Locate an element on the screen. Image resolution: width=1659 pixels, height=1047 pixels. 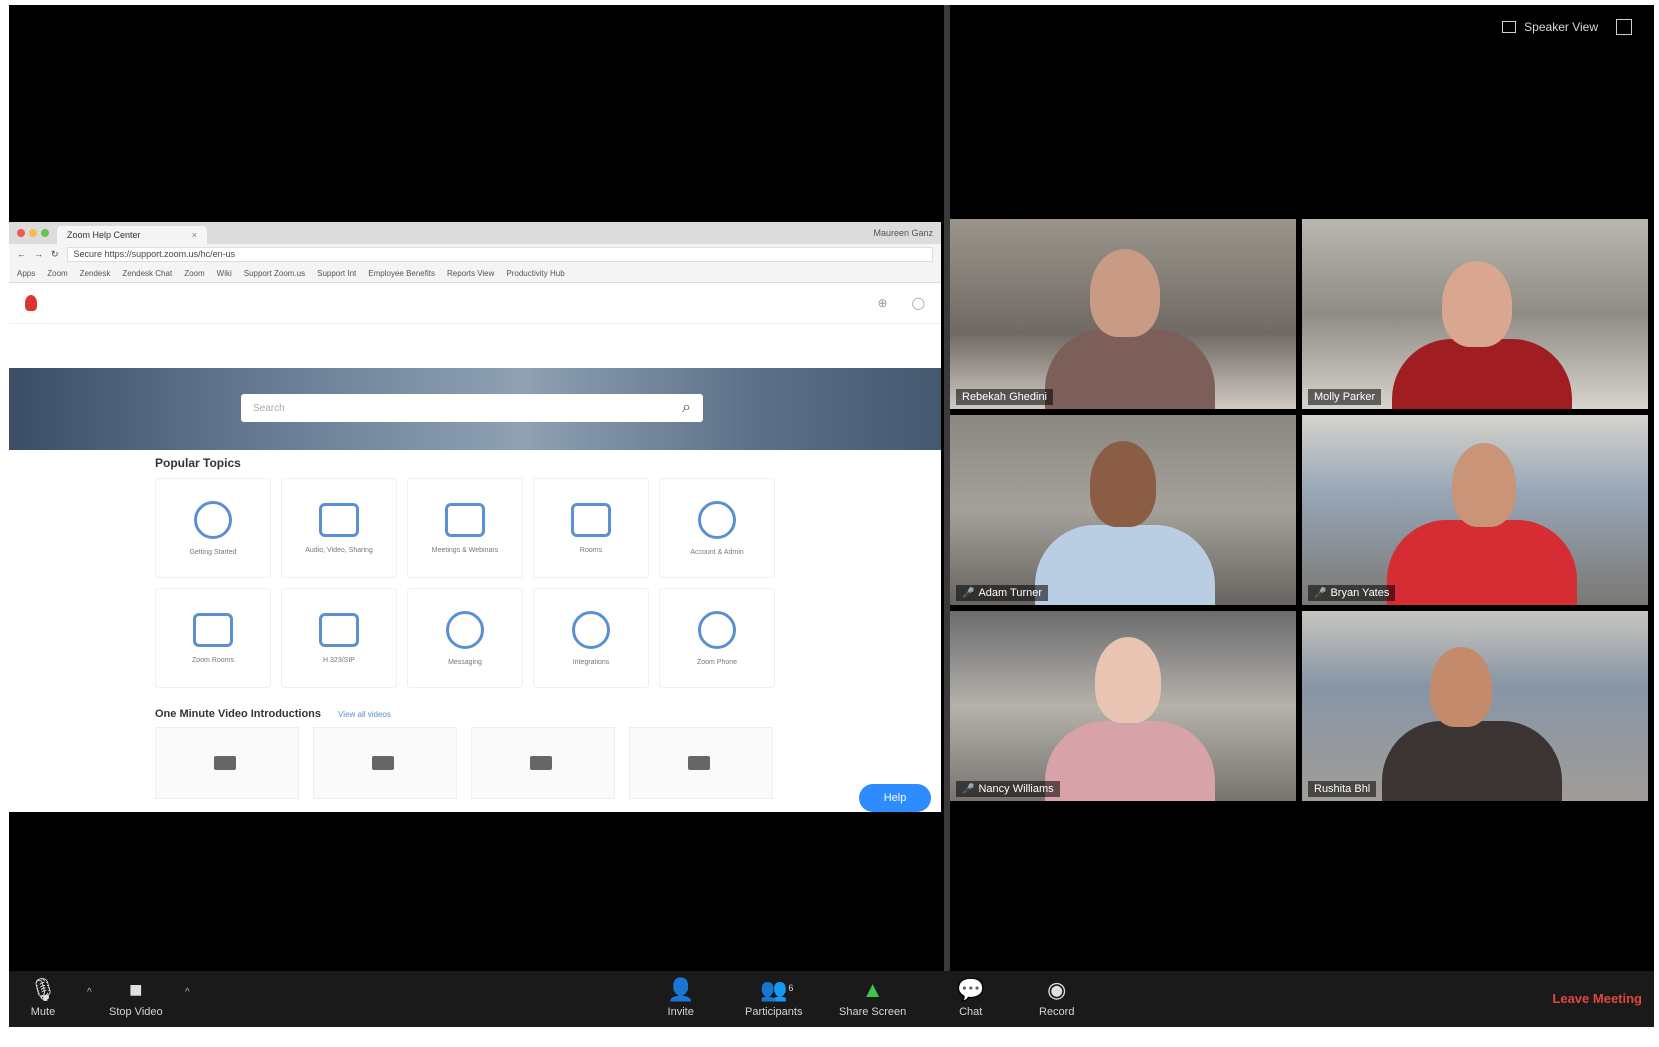
close-dot-icon is located at coordinates (21, 233).